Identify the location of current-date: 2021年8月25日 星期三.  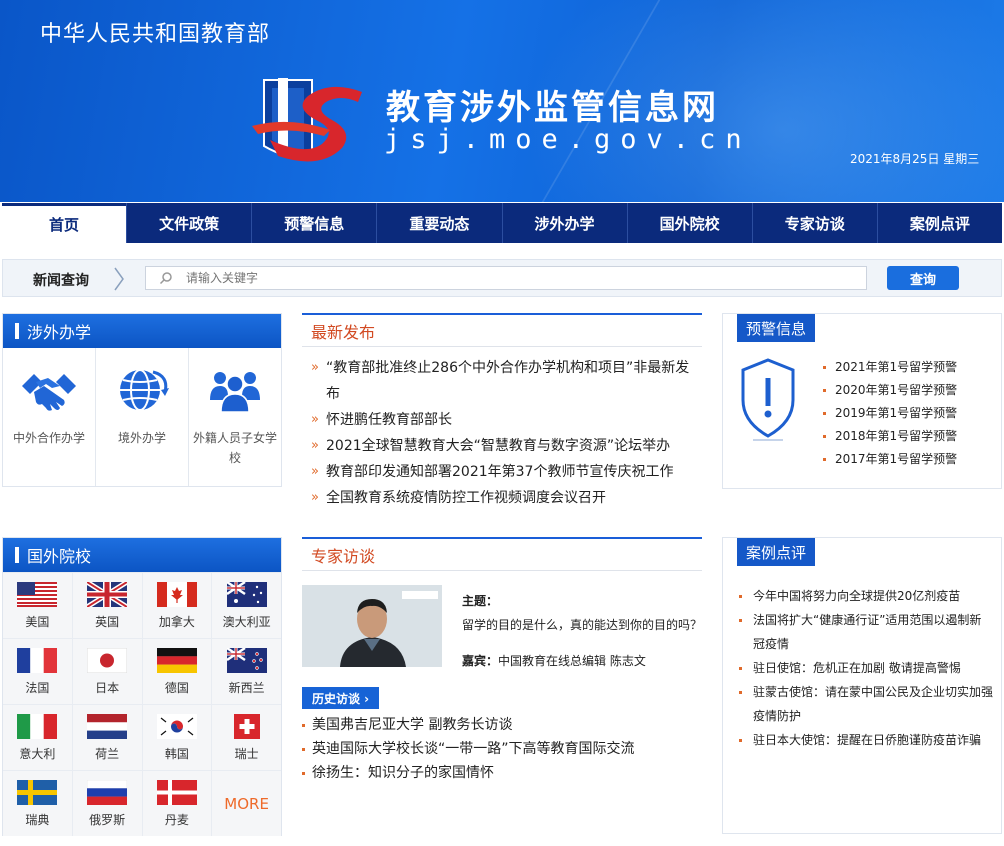
(915, 159).